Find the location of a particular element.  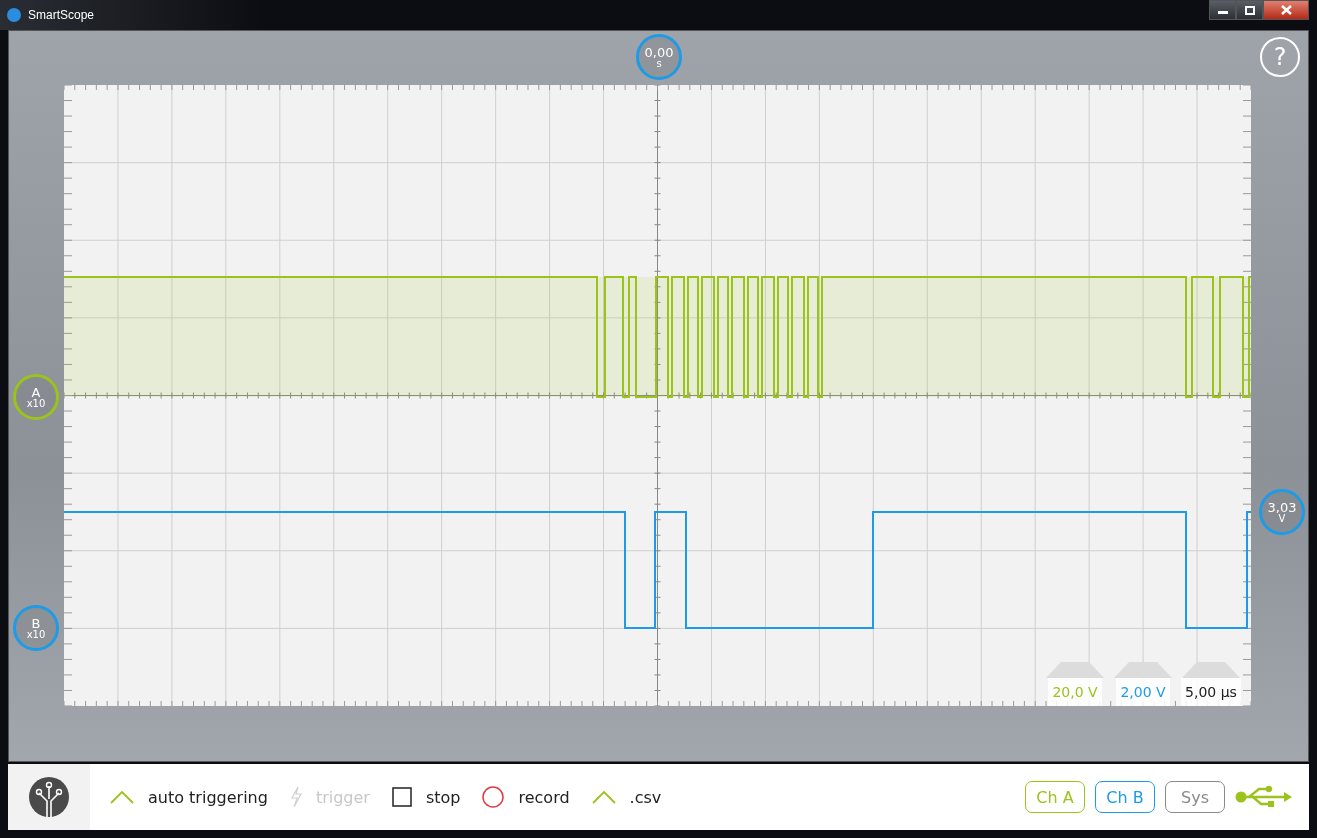

close-icon is located at coordinates (1286, 10).